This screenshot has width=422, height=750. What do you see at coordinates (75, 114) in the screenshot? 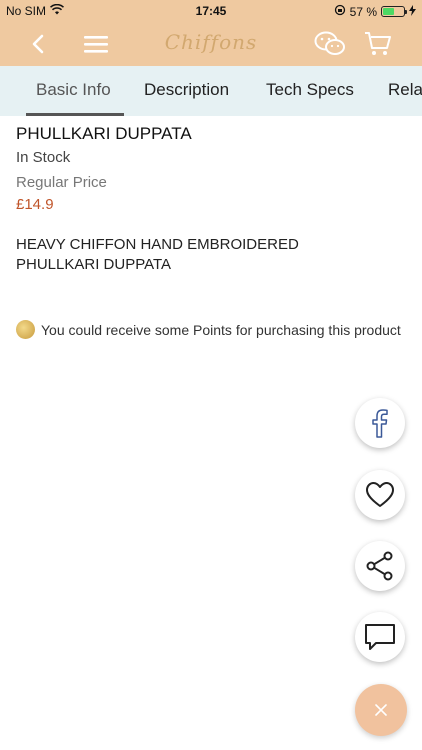
I see `active-tab-indicator` at bounding box center [75, 114].